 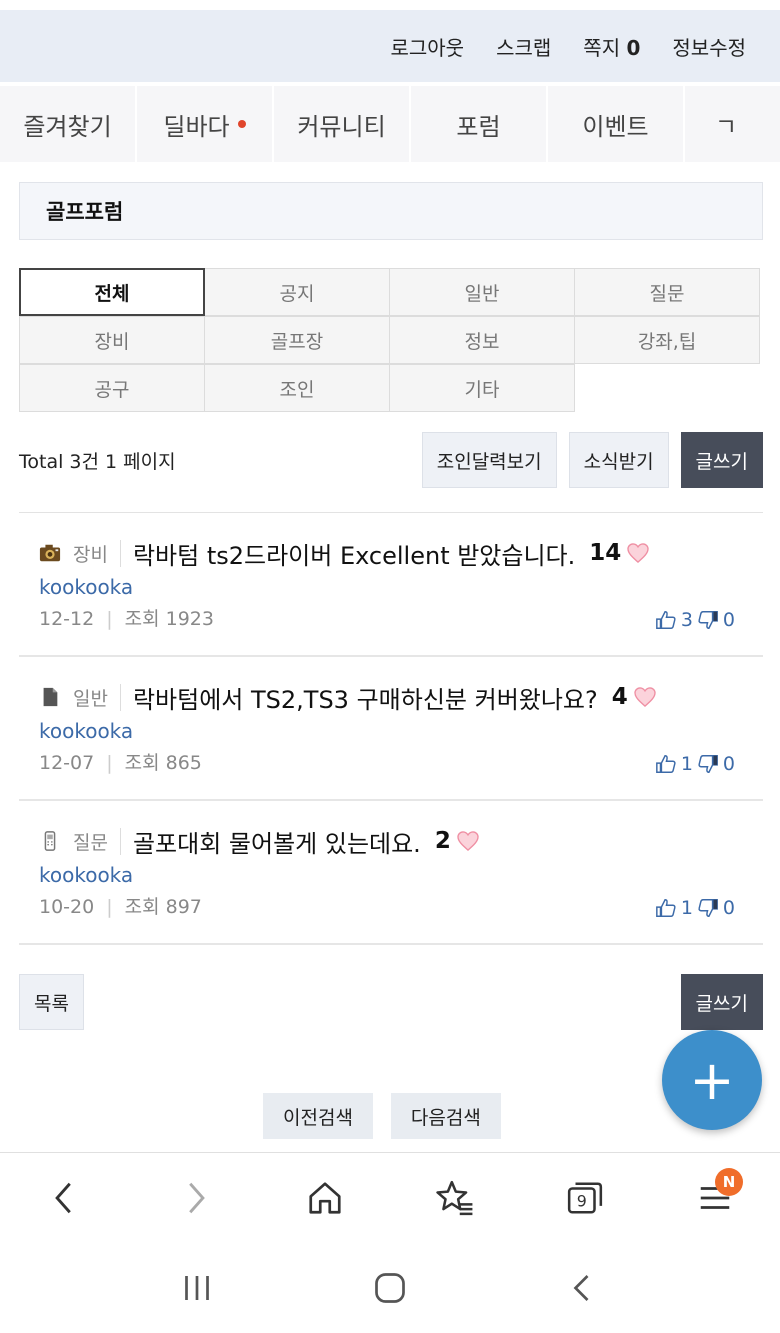 What do you see at coordinates (51, 1002) in the screenshot?
I see `list-button: 목록` at bounding box center [51, 1002].